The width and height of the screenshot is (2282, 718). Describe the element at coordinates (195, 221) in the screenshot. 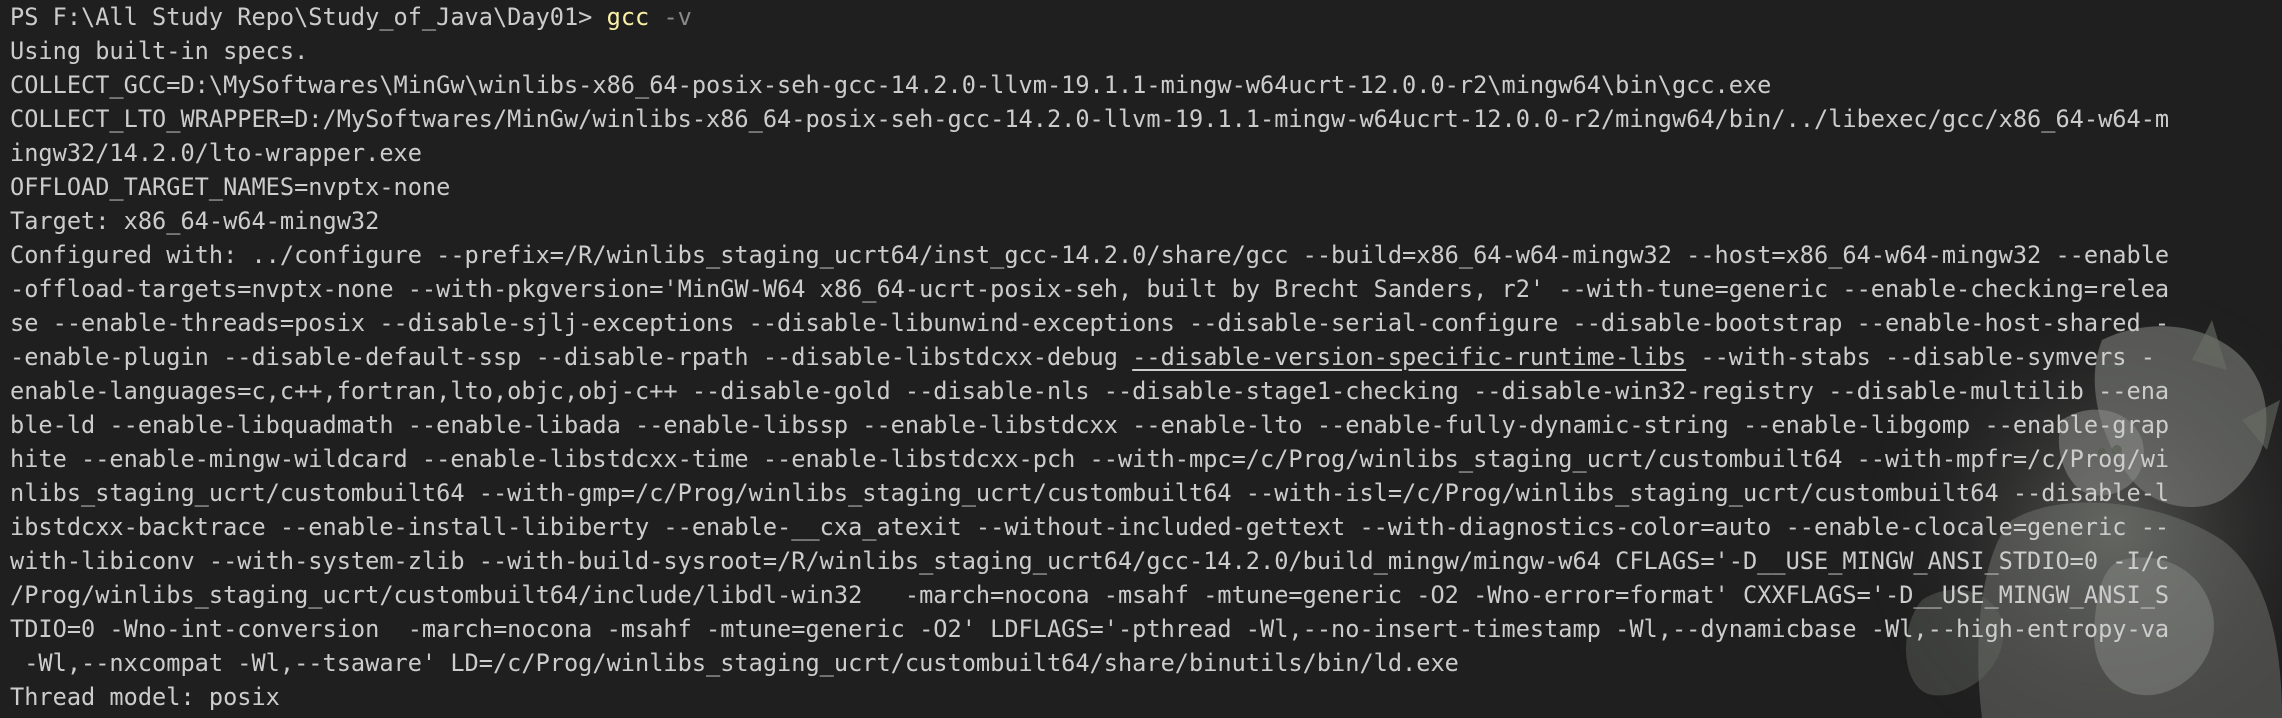

I see `output-line: Target: x86_64-w64-mingw32` at that location.